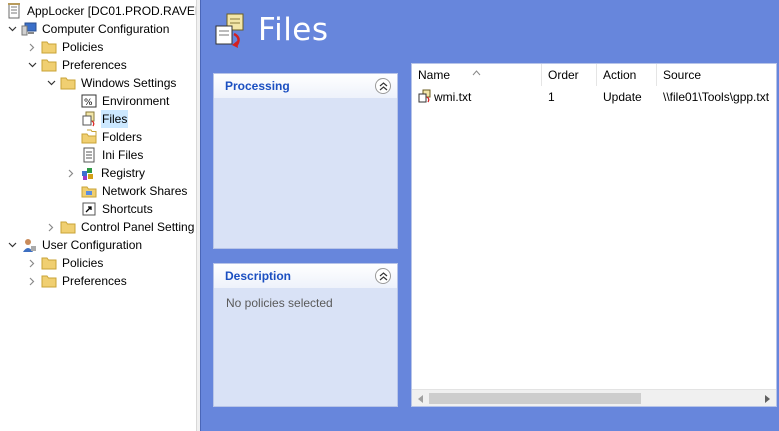 The width and height of the screenshot is (779, 431). Describe the element at coordinates (279, 303) in the screenshot. I see `description-body: No policies selected` at that location.